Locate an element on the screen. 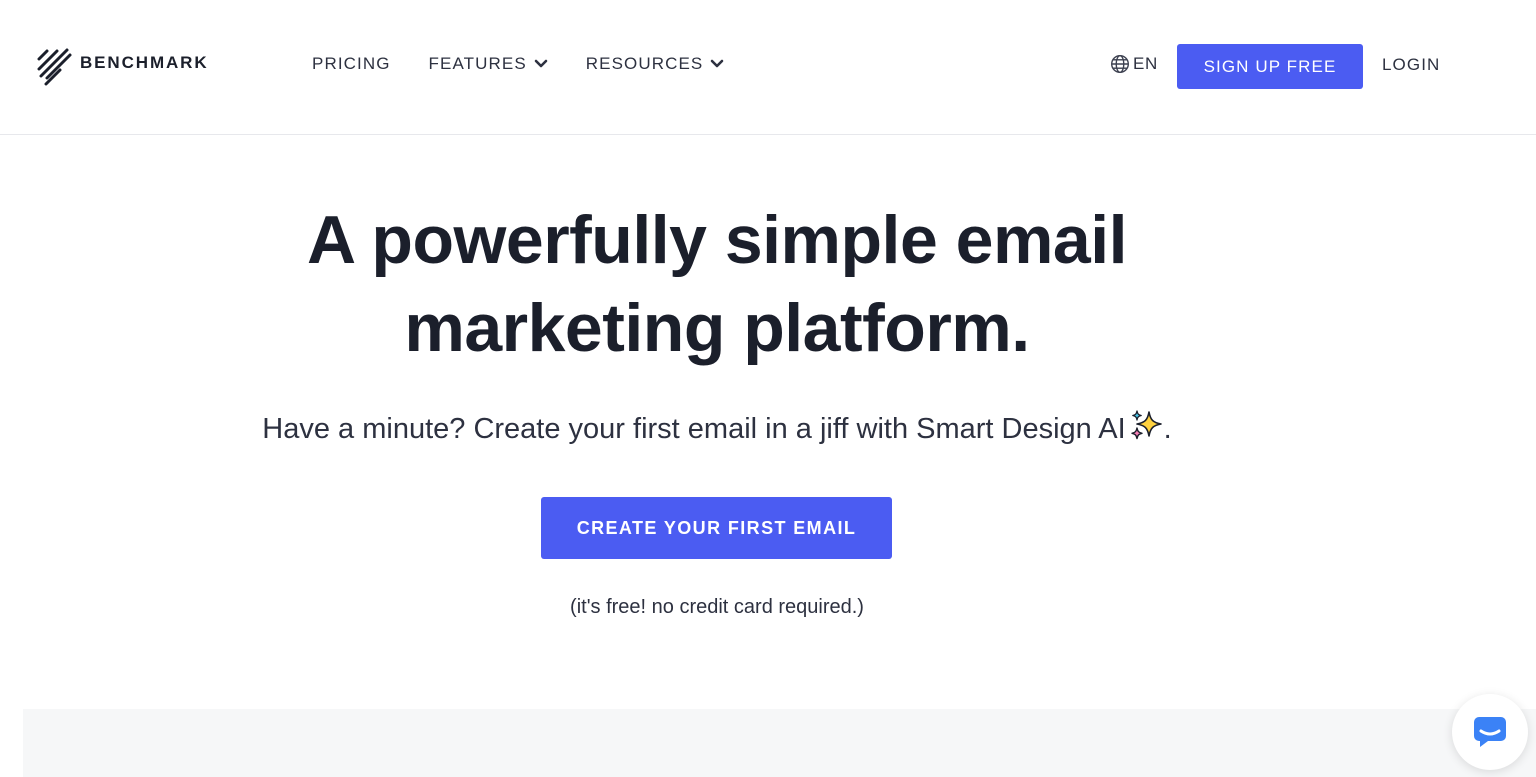 The image size is (1536, 777). sign-up-free-button: SIGN UP FREE is located at coordinates (1270, 66).